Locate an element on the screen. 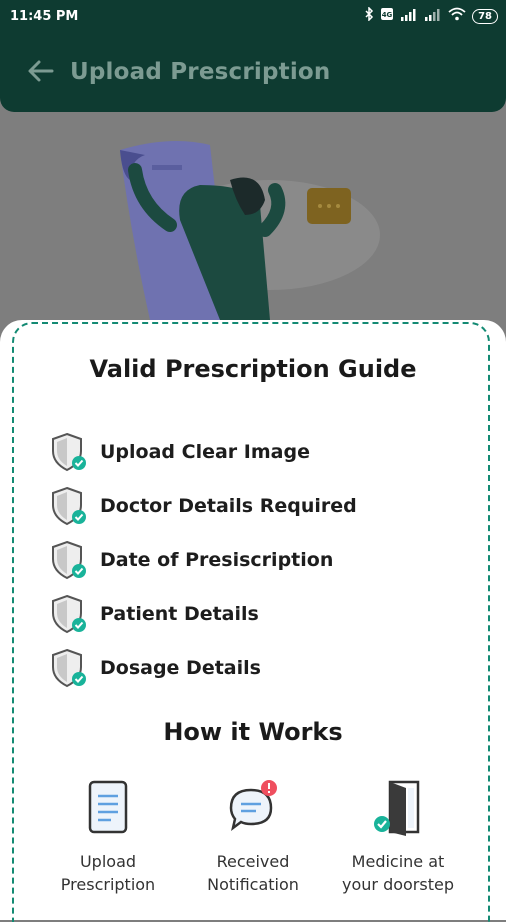 Image resolution: width=506 pixels, height=922 pixels. step-label-line1: Upload is located at coordinates (108, 861).